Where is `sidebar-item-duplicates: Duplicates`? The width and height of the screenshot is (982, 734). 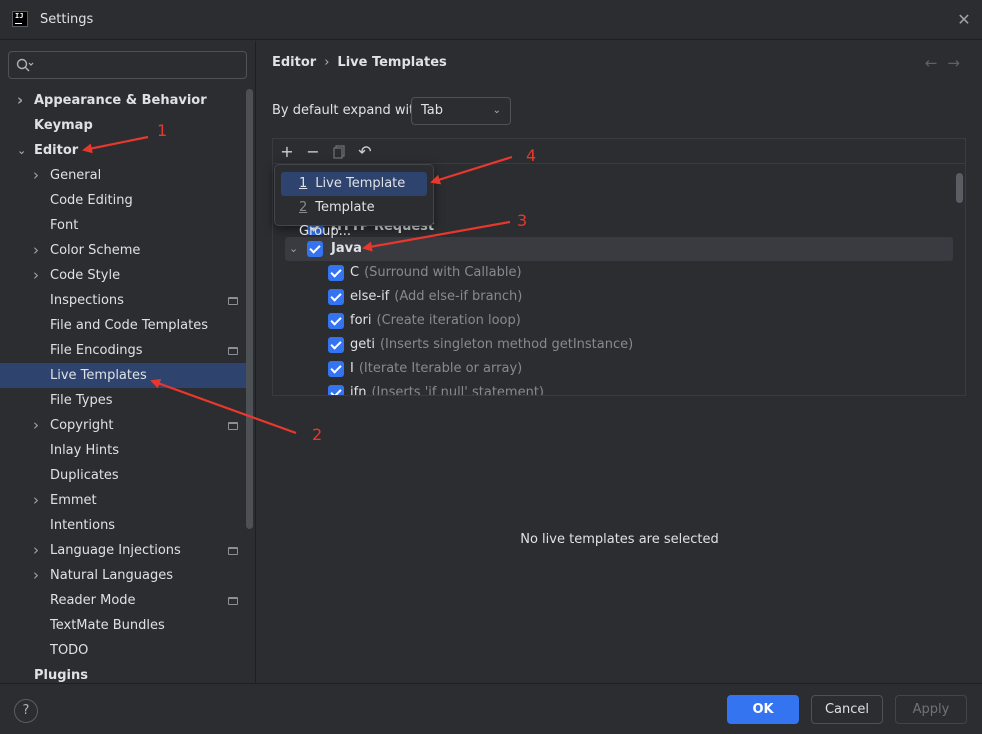 sidebar-item-duplicates: Duplicates is located at coordinates (123, 475).